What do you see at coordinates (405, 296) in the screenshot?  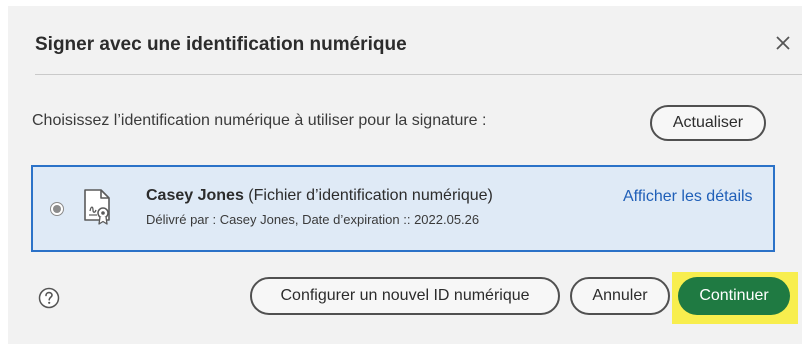 I see `configure-new-id-button: Configurer un nouvel ID numérique` at bounding box center [405, 296].